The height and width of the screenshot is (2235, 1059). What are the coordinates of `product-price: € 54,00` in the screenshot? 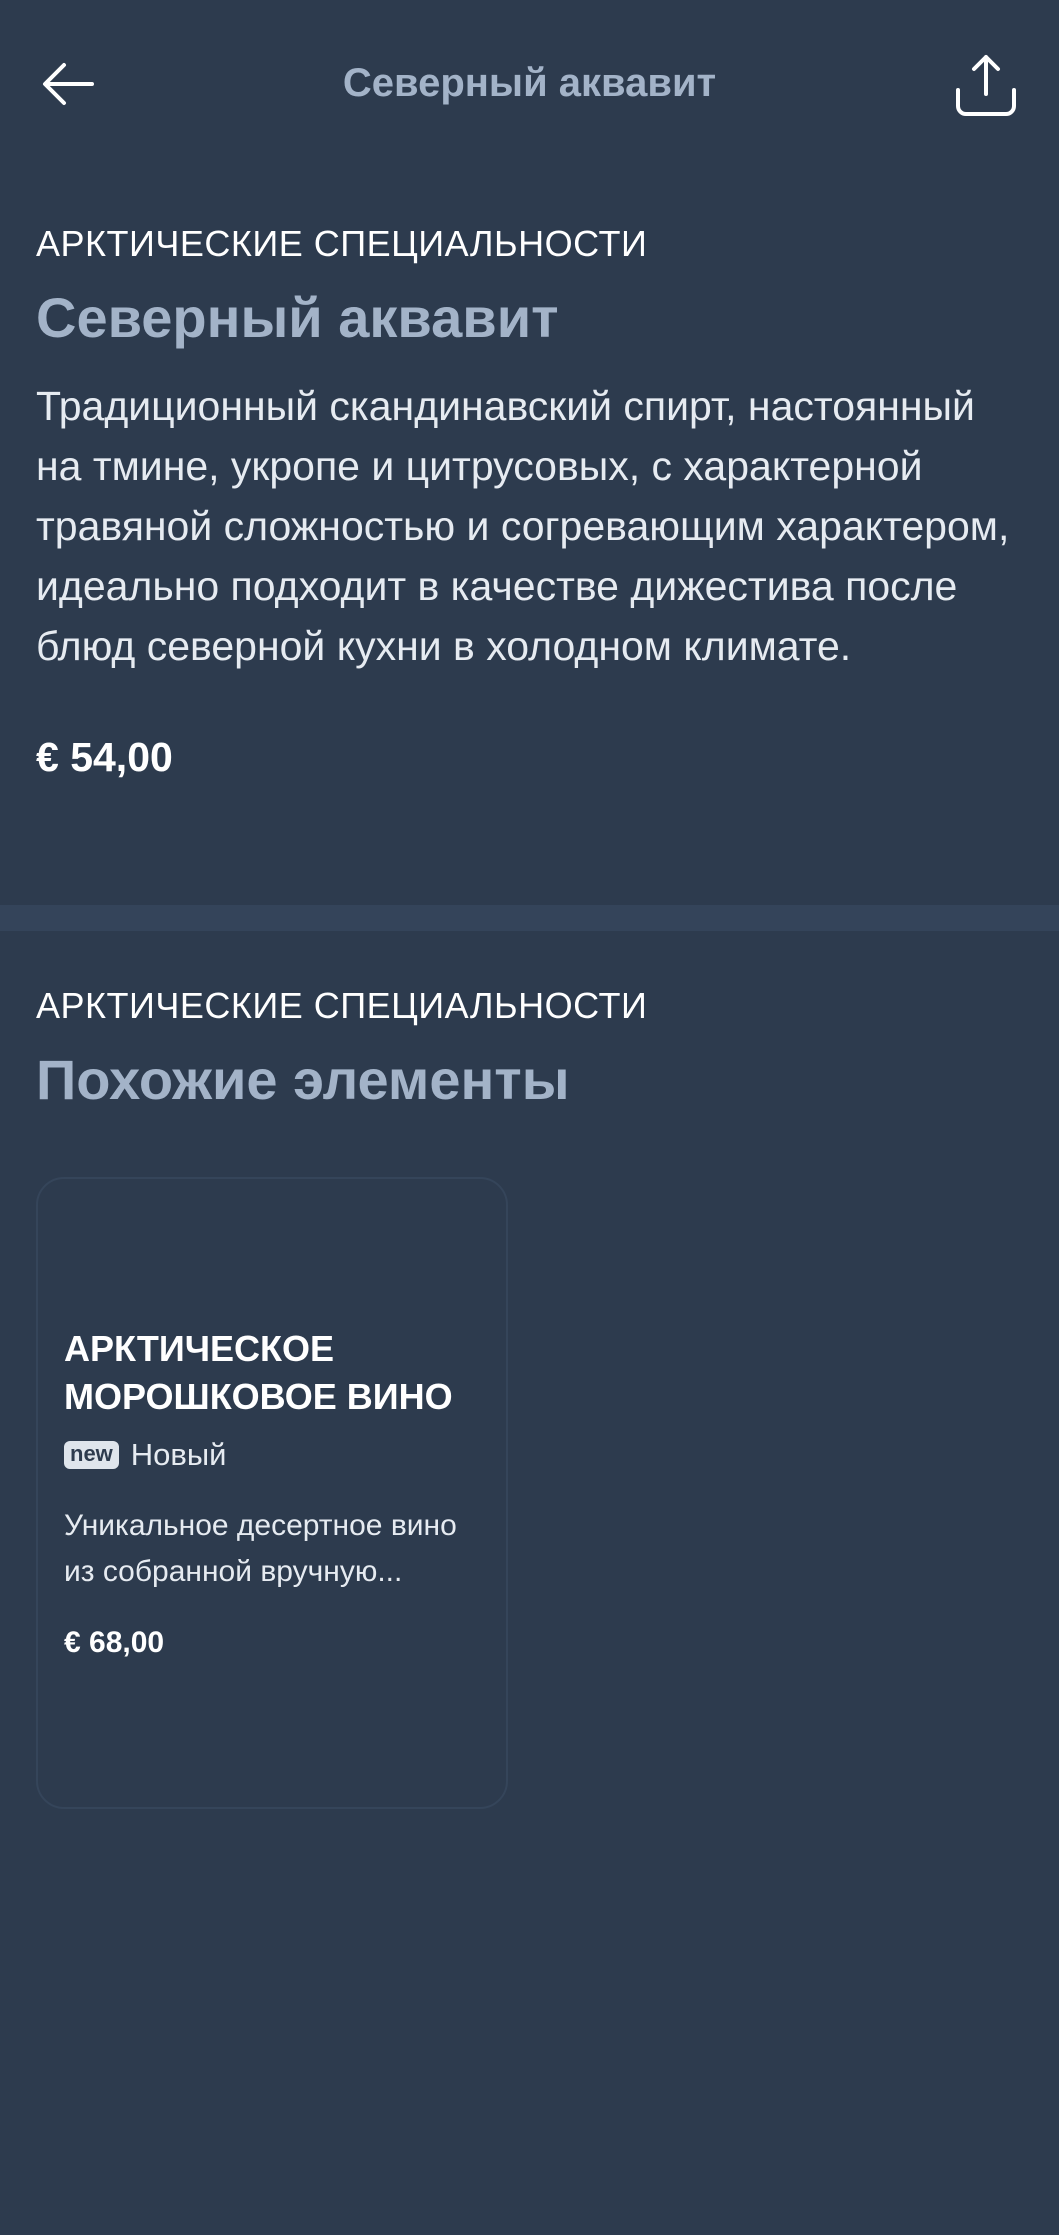 It's located at (104, 757).